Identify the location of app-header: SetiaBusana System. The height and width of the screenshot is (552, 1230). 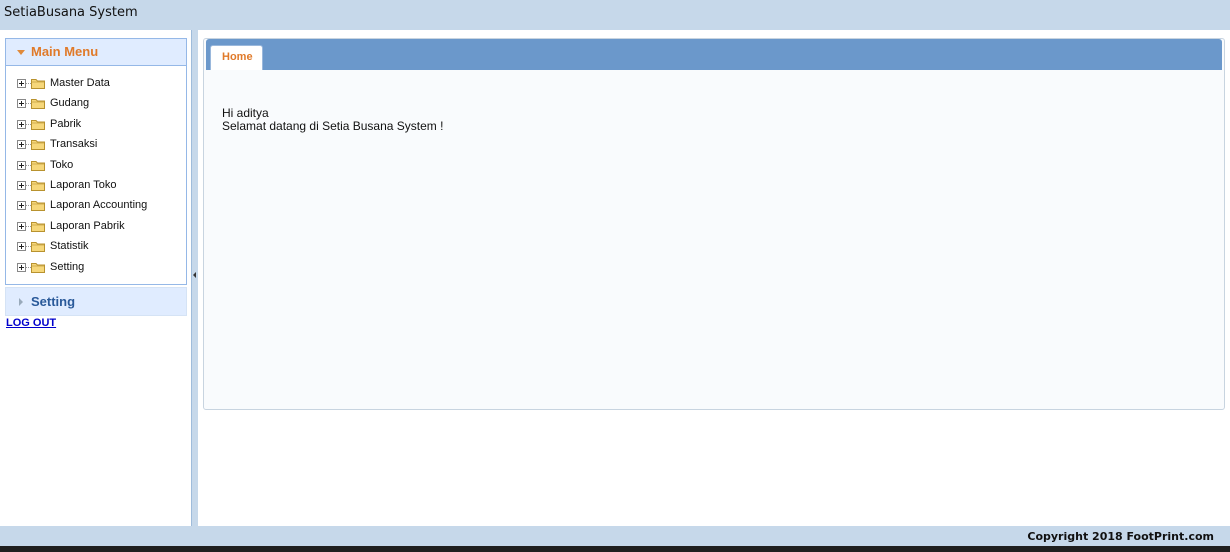
(615, 15).